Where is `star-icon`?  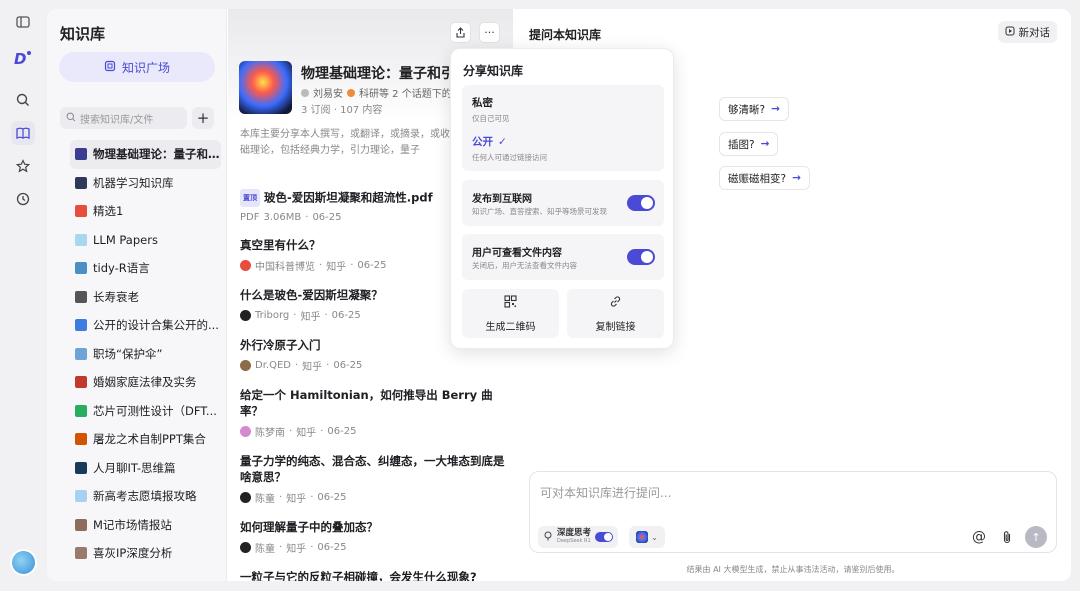 star-icon is located at coordinates (23, 166).